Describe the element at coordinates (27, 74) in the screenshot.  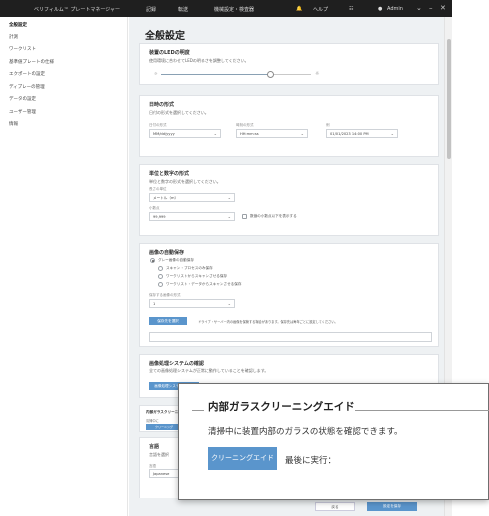
I see `sidebar-item-export: エクポートの設定` at that location.